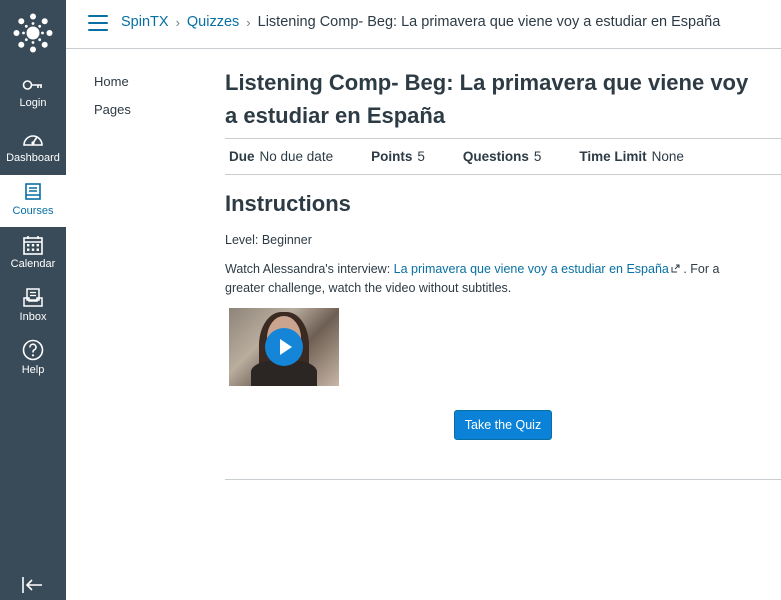 This screenshot has height=600, width=781. What do you see at coordinates (537, 156) in the screenshot?
I see `questions-value: 5` at bounding box center [537, 156].